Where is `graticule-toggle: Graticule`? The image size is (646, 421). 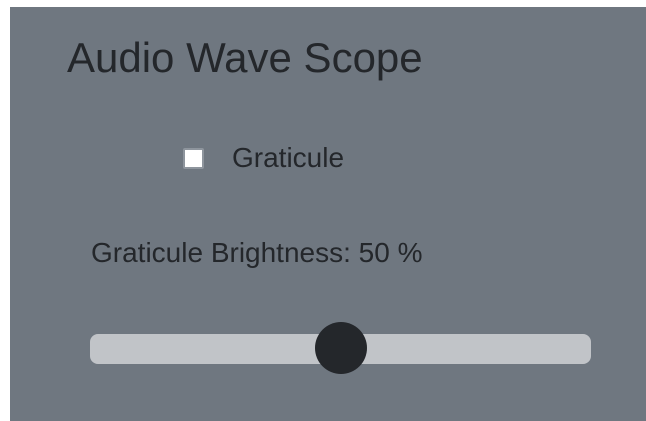
graticule-toggle: Graticule is located at coordinates (263, 158).